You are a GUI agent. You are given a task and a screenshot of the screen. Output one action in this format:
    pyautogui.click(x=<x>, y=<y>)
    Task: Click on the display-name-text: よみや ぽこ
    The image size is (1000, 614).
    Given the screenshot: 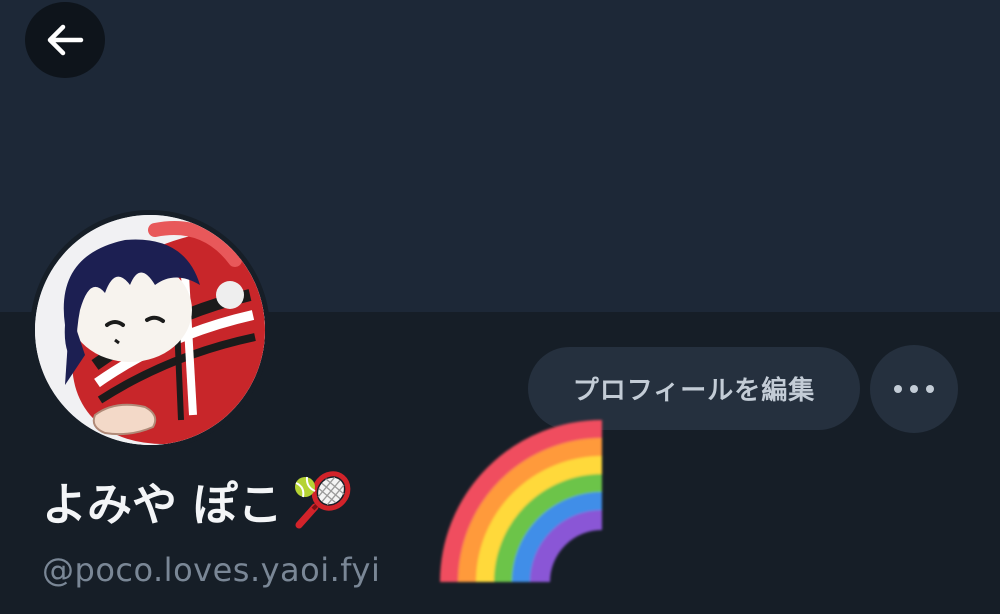 What is the action you would take?
    pyautogui.click(x=162, y=504)
    